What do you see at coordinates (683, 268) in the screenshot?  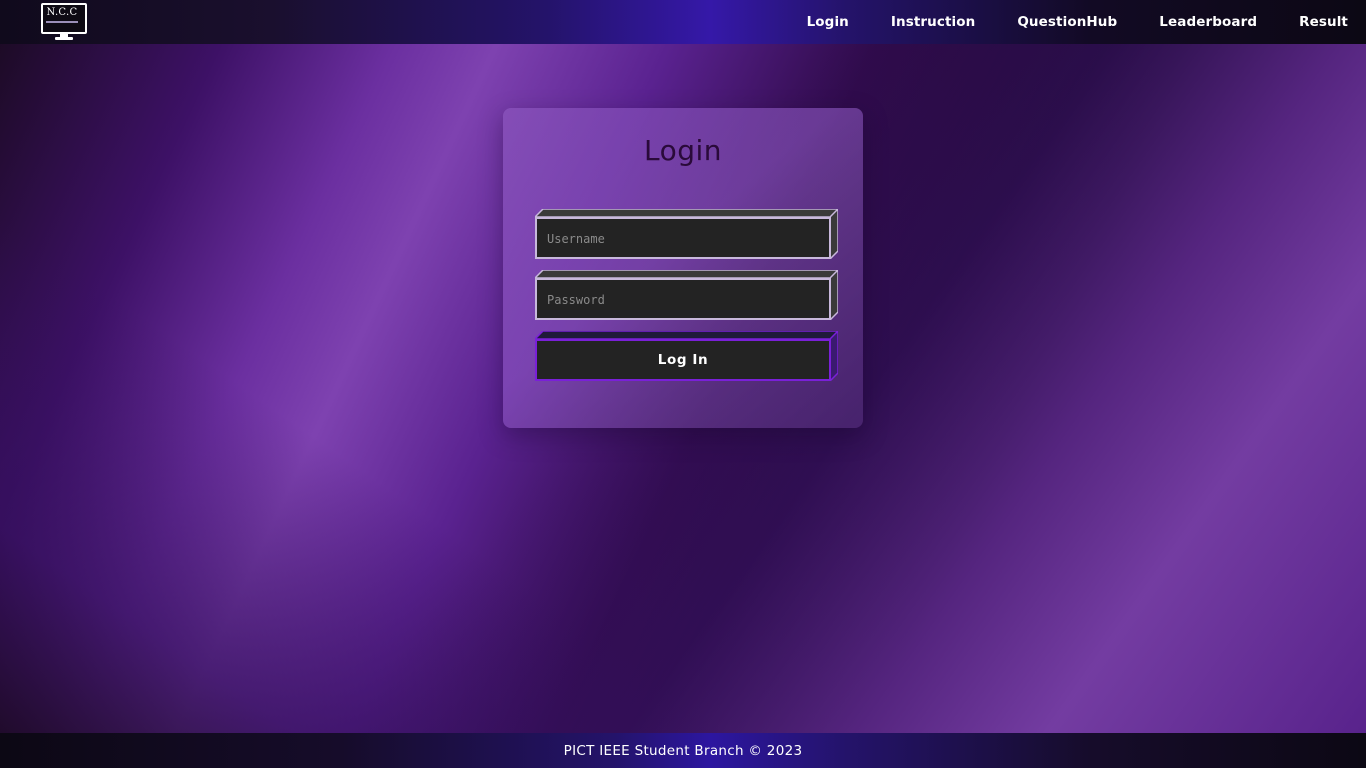 I see `login-card: Login Log In` at bounding box center [683, 268].